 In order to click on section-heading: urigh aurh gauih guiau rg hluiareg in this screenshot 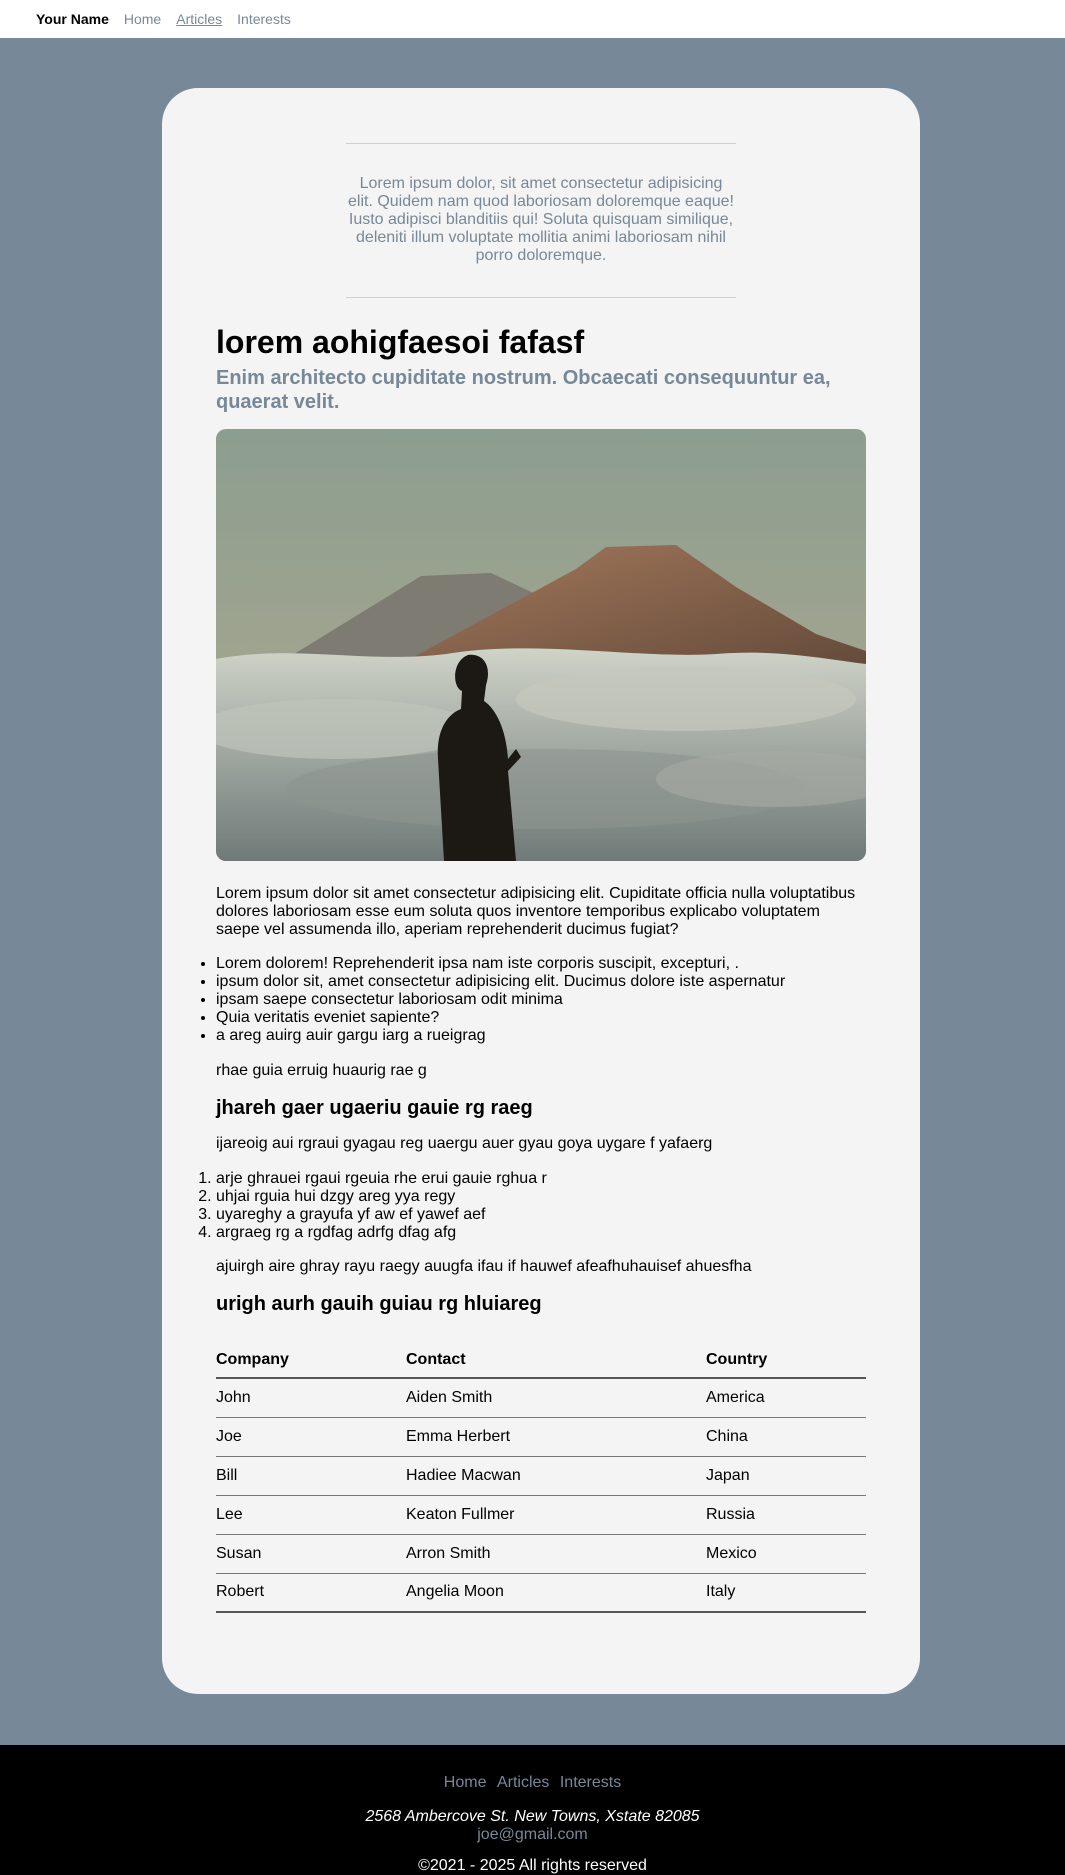, I will do `click(379, 1304)`.